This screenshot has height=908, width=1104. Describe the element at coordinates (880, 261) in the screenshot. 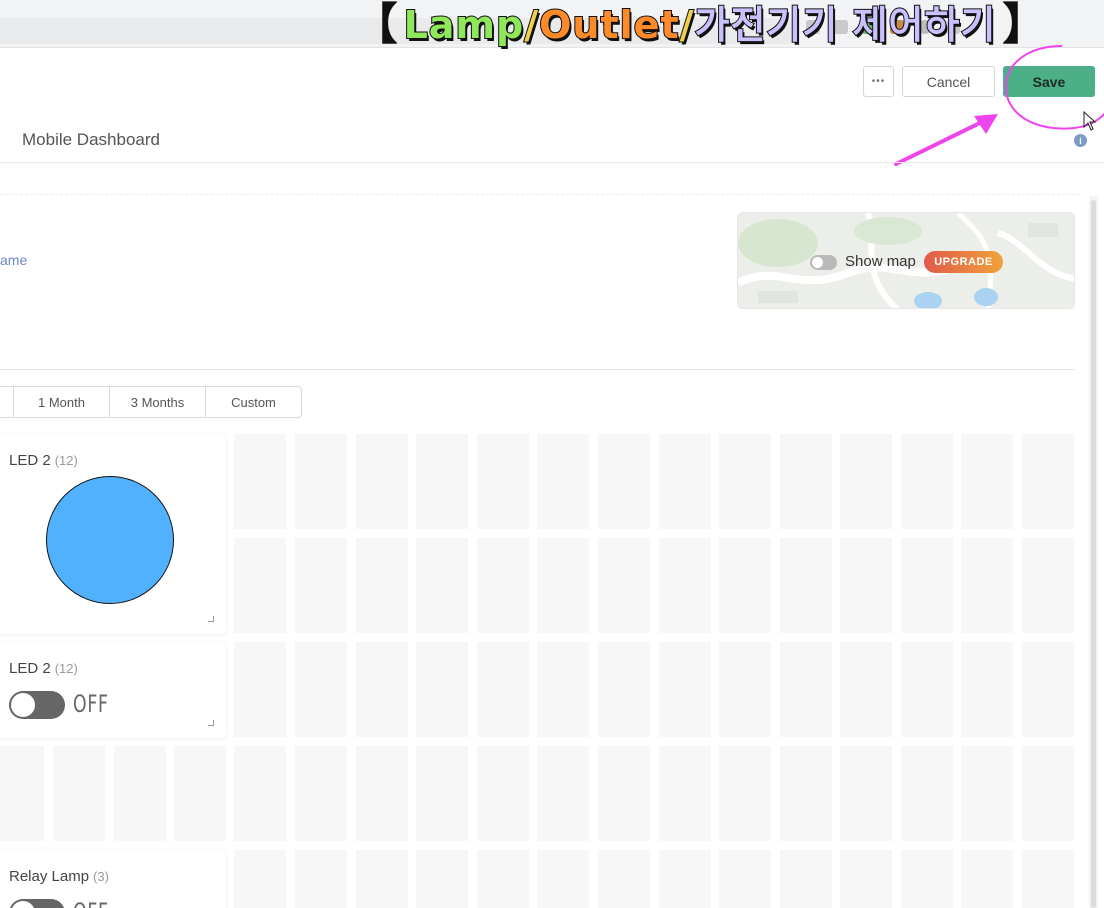

I see `show-map-label: Show map` at that location.